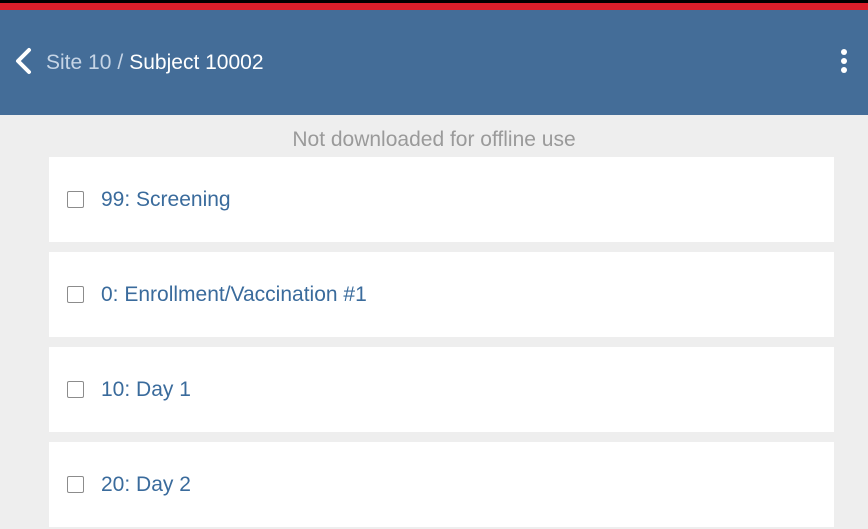  What do you see at coordinates (166, 199) in the screenshot?
I see `visit-label: 99: Screening` at bounding box center [166, 199].